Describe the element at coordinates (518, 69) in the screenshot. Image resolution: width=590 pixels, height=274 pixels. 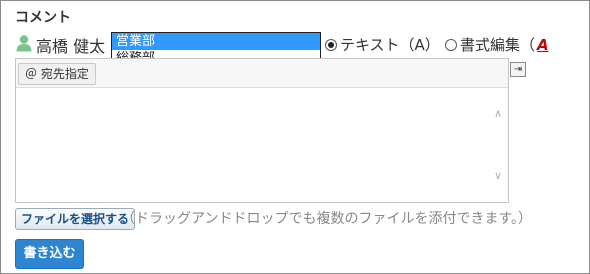
I see `expand-editor-icon: ⇥` at that location.